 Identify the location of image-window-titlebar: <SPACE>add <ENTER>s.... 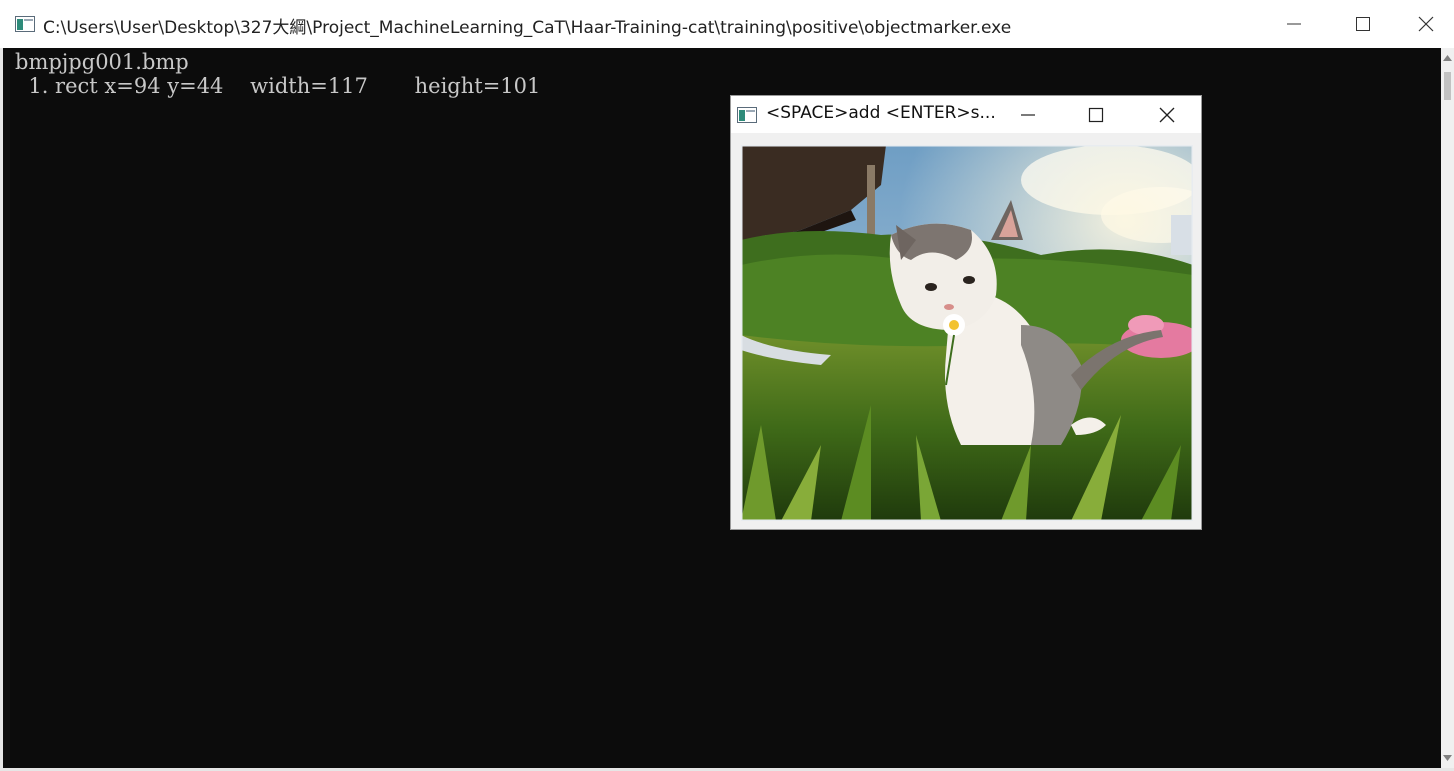
(966, 114).